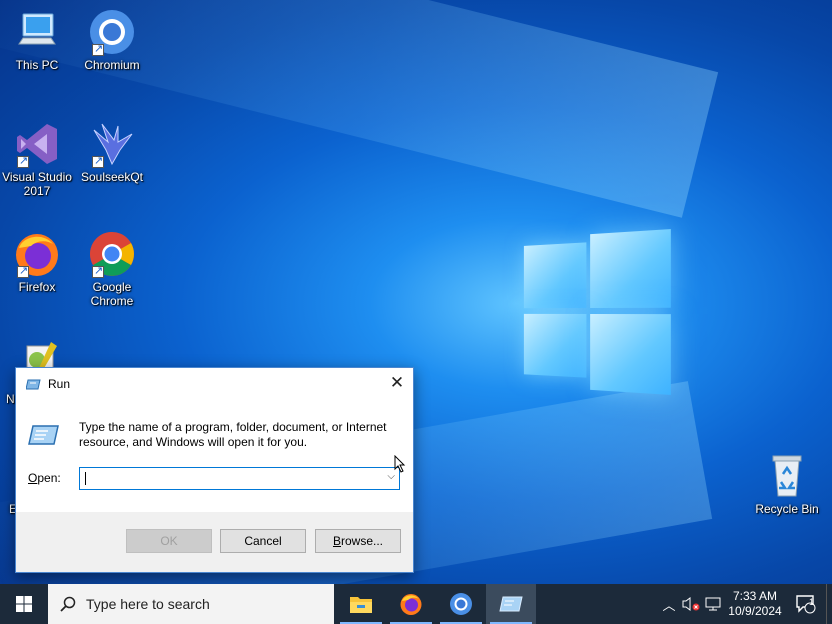 Image resolution: width=832 pixels, height=624 pixels. I want to click on desktop-icon-firefox: Firefox, so click(37, 262).